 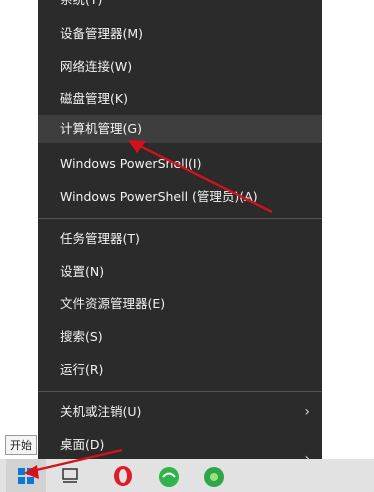 I want to click on green-media-icon, so click(x=214, y=477).